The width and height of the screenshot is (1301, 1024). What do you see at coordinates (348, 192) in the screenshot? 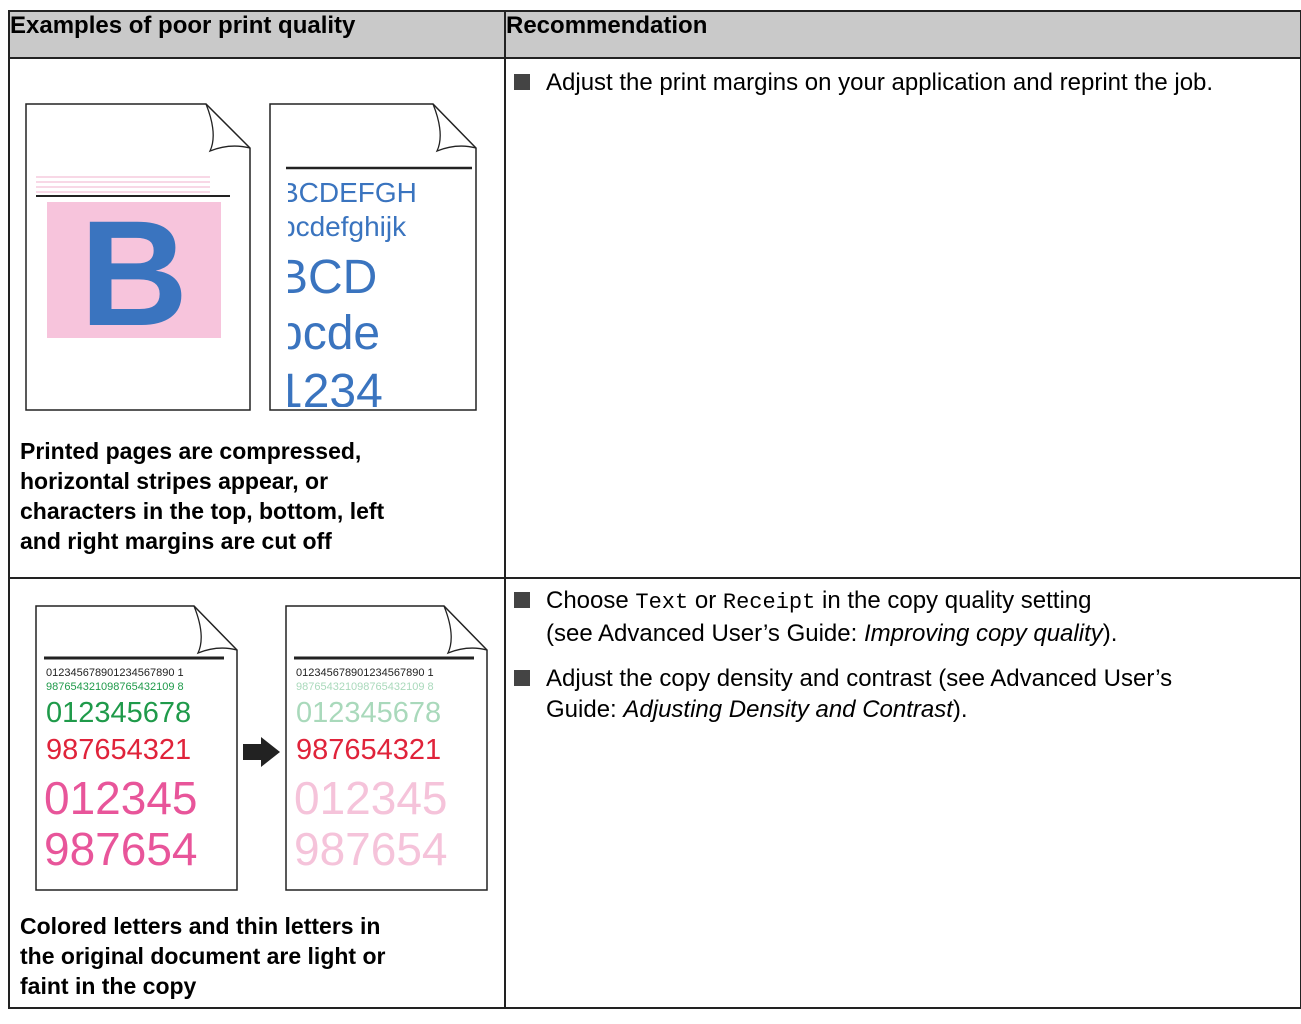
I see `sample-text-line: BCDEFGH` at bounding box center [348, 192].